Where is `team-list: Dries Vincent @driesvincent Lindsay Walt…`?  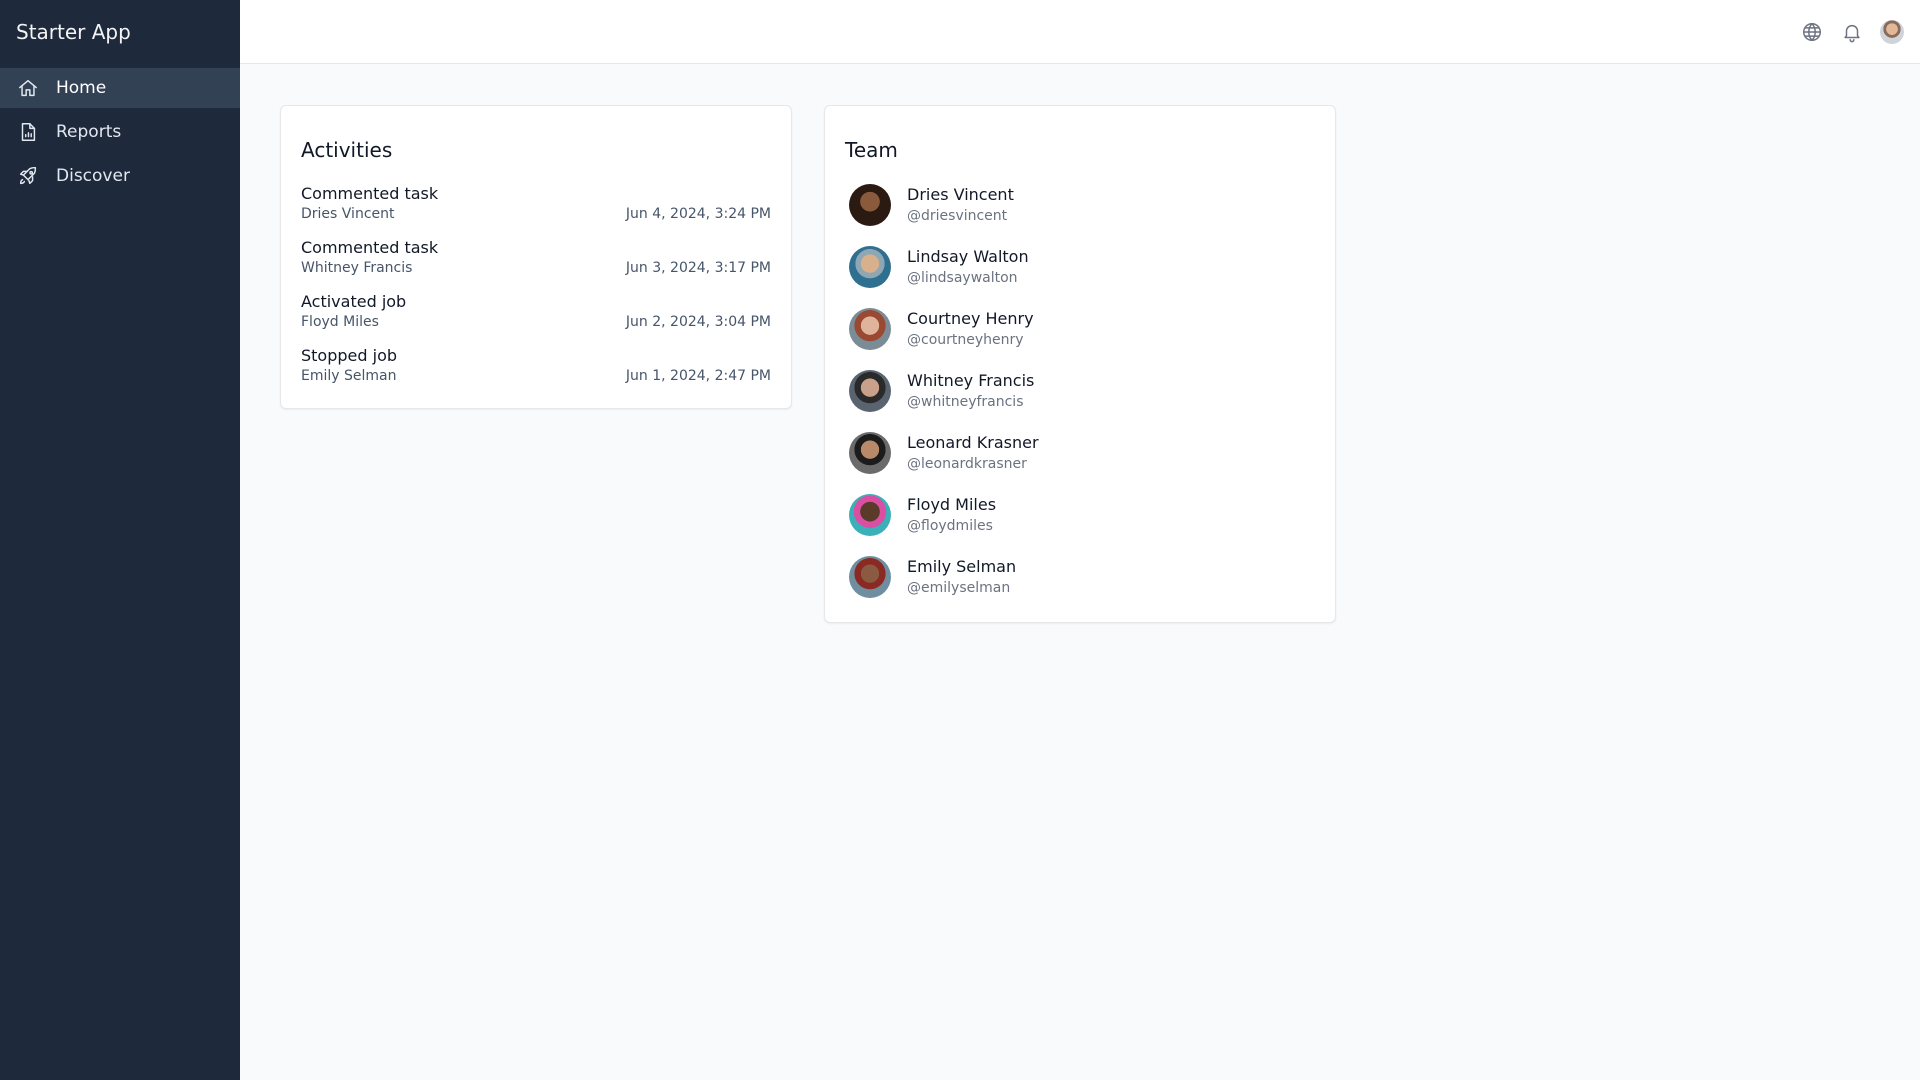 team-list: Dries Vincent @driesvincent Lindsay Walt… is located at coordinates (1080, 391).